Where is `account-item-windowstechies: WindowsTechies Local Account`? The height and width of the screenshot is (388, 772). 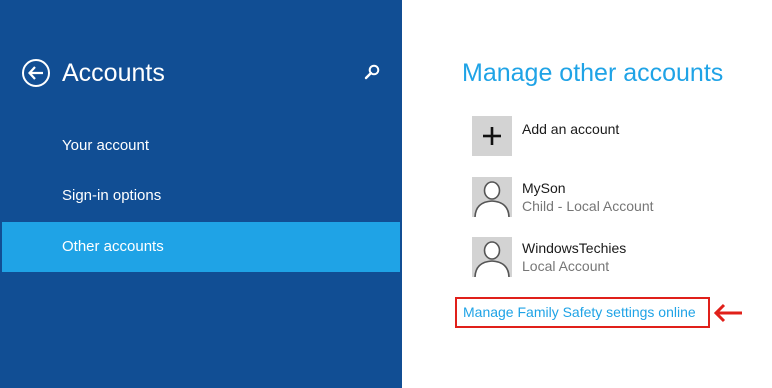 account-item-windowstechies: WindowsTechies Local Account is located at coordinates (602, 259).